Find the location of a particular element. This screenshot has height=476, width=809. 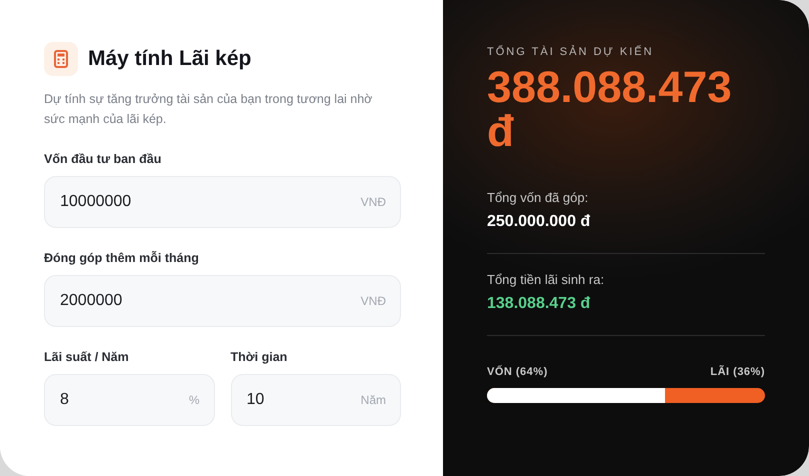

stat-value: 138.088.473 đ is located at coordinates (539, 304).